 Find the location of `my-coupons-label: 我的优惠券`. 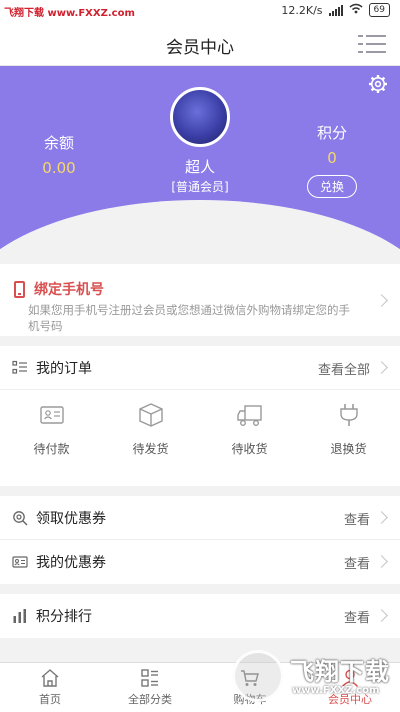

my-coupons-label: 我的优惠券 is located at coordinates (71, 563).